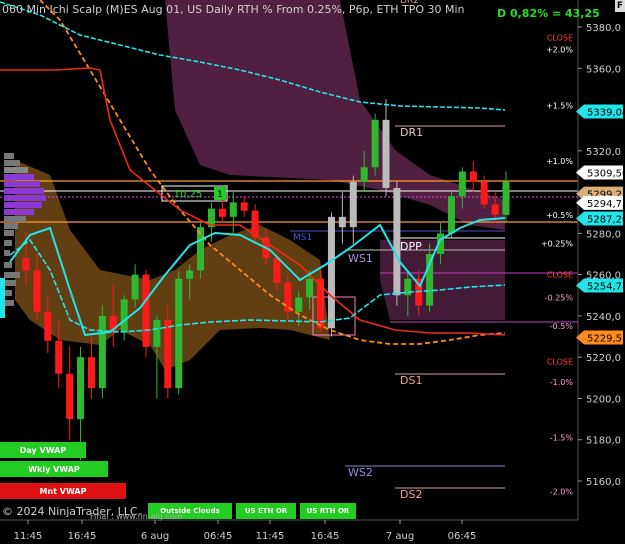 Image resolution: width=625 pixels, height=544 pixels. Describe the element at coordinates (559, 297) in the screenshot. I see `percent-label: -0.25%` at that location.